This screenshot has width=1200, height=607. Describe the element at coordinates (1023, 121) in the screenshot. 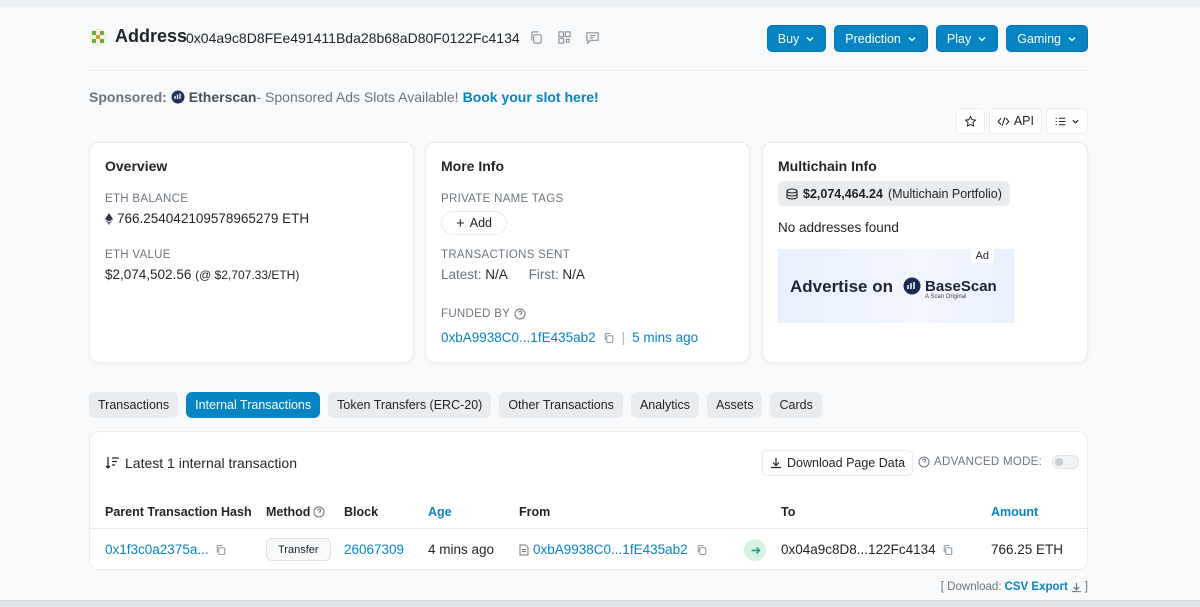

I see `api-button-label: API` at that location.